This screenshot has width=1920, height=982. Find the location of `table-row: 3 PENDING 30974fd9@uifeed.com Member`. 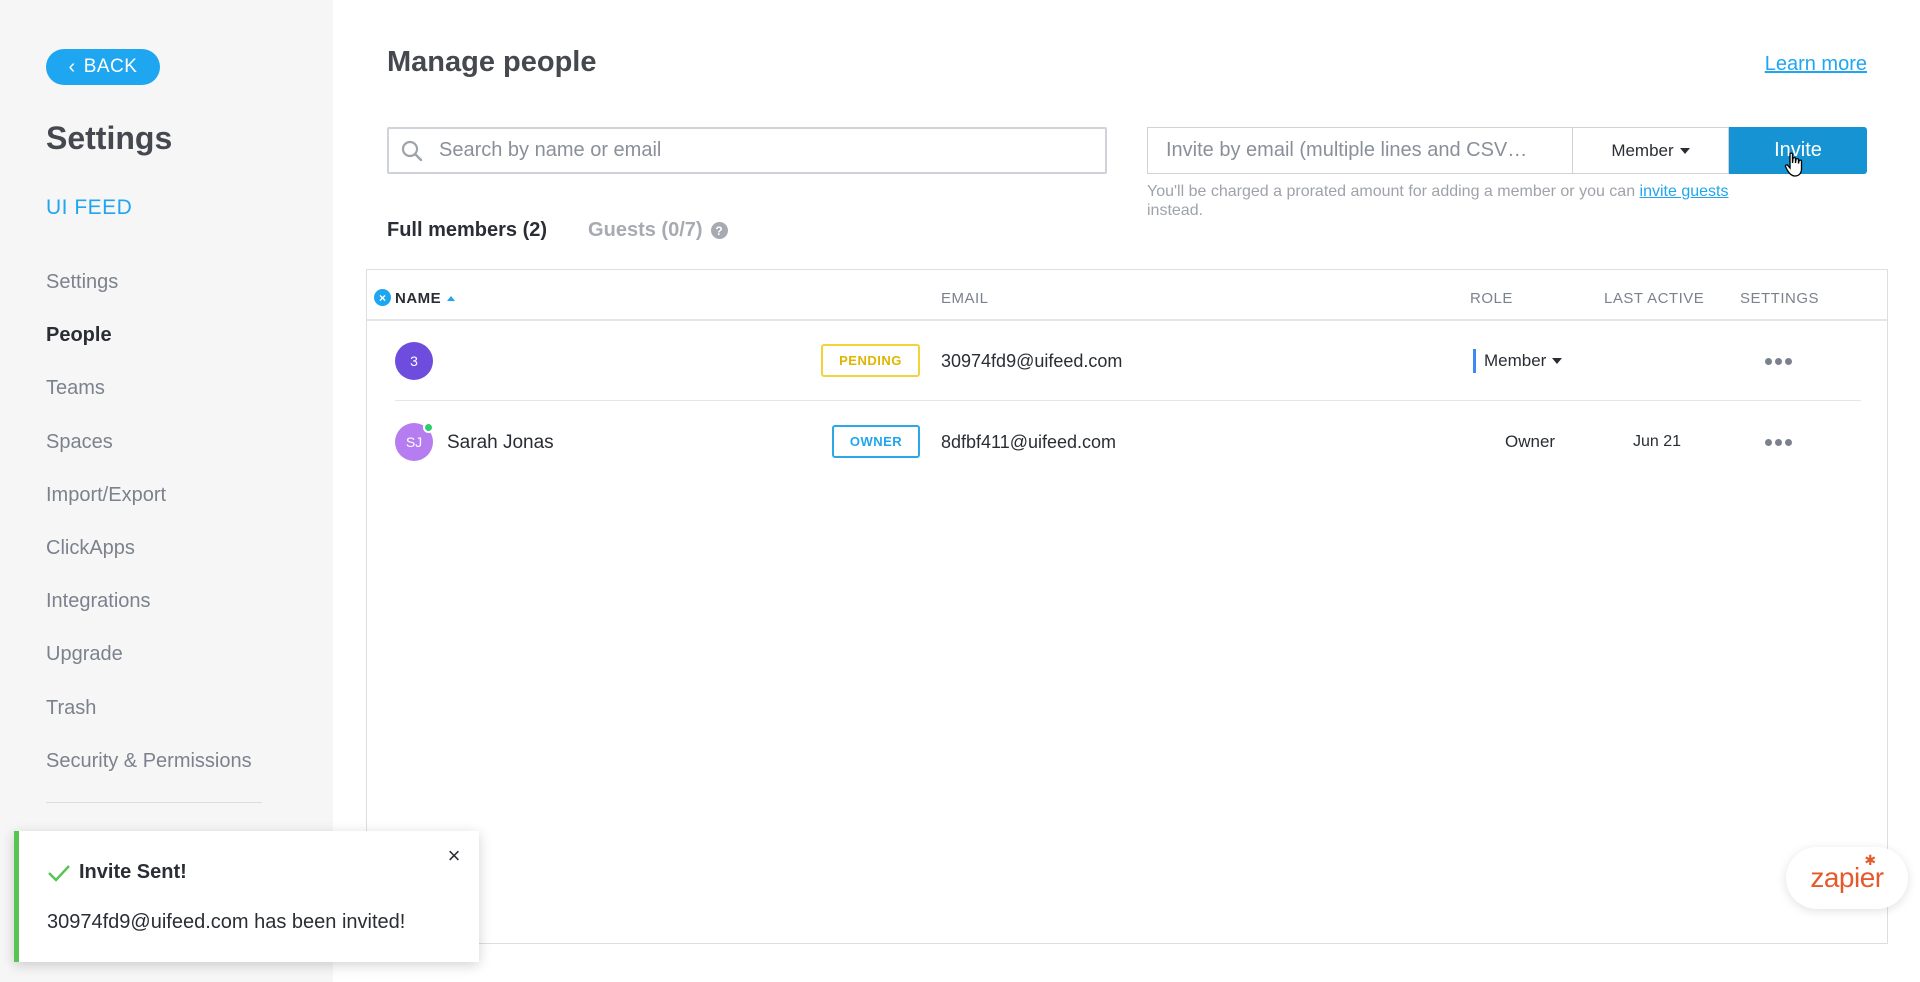

table-row: 3 PENDING 30974fd9@uifeed.com Member is located at coordinates (1128, 361).